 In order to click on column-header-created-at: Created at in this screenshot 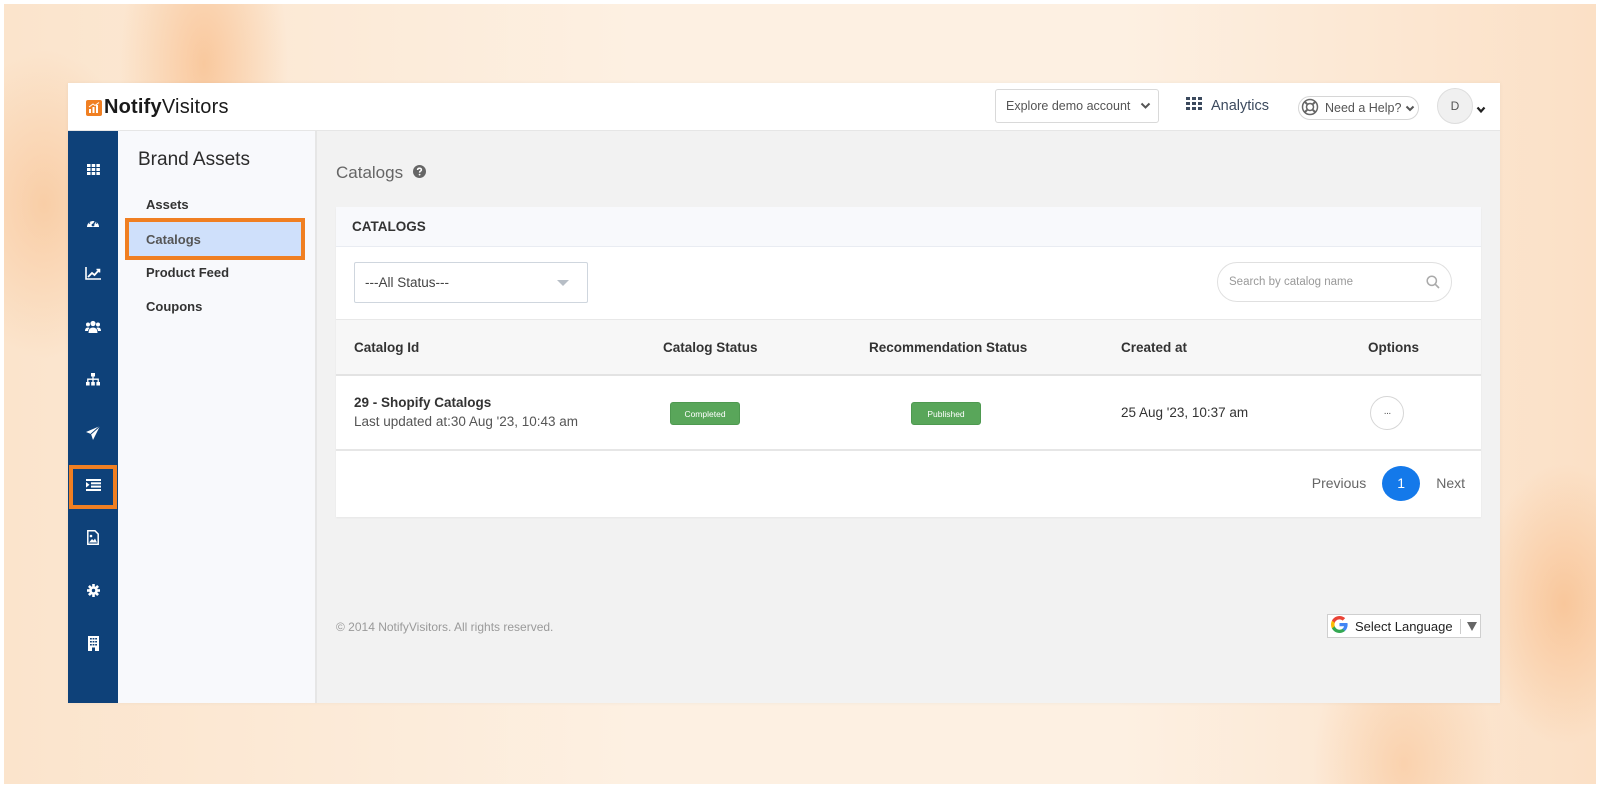, I will do `click(1154, 347)`.